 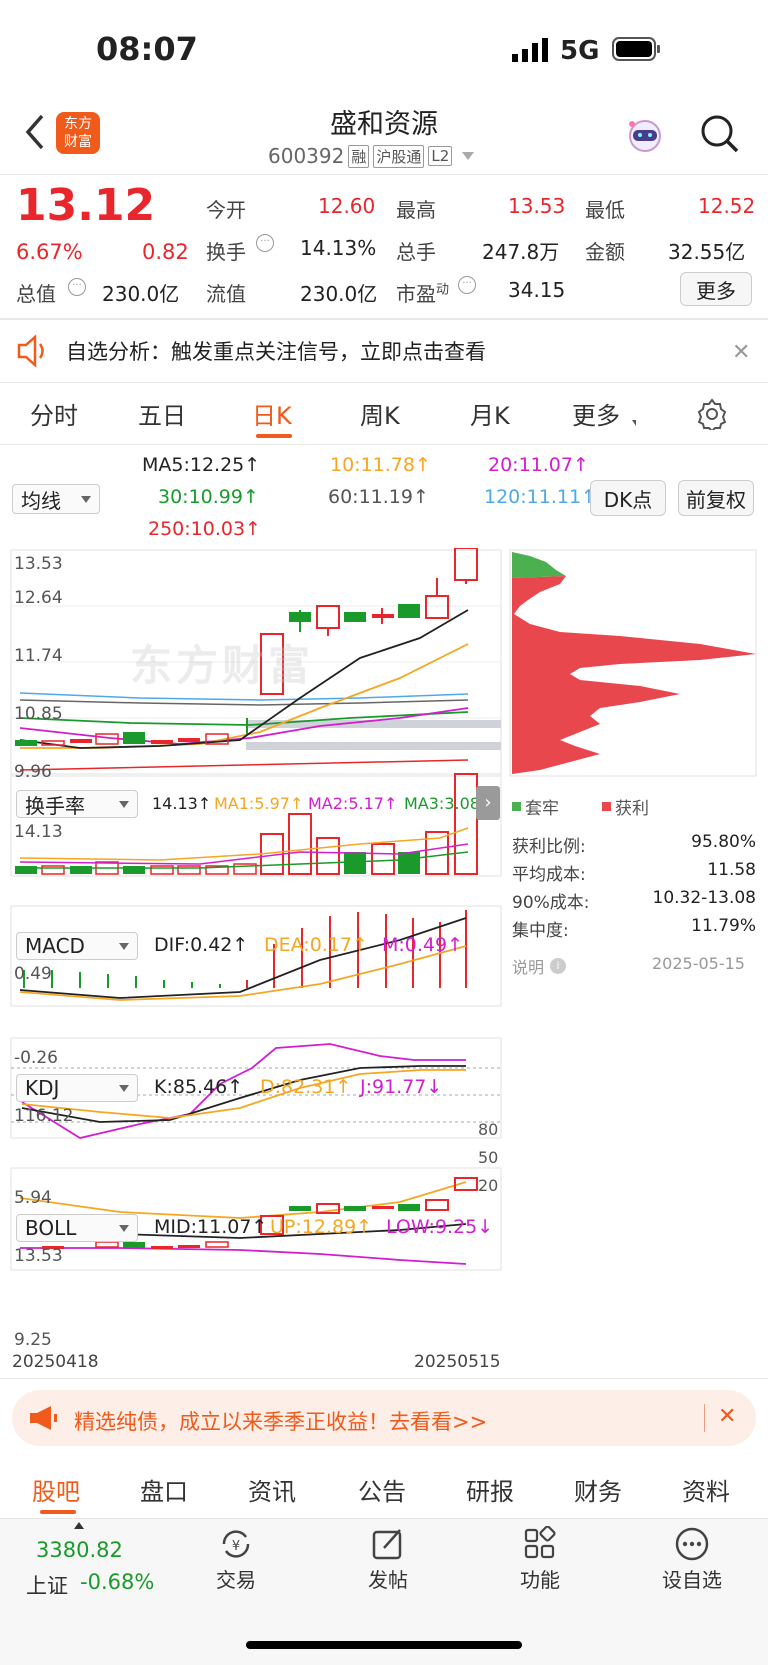 What do you see at coordinates (634, 844) in the screenshot?
I see `chip-row-profit-ratio: 获利比例: 95.80%` at bounding box center [634, 844].